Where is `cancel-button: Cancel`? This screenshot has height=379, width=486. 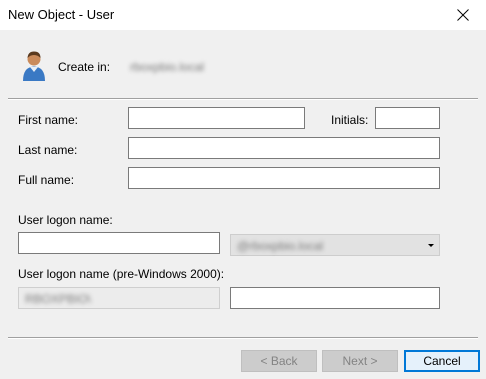 cancel-button: Cancel is located at coordinates (442, 361).